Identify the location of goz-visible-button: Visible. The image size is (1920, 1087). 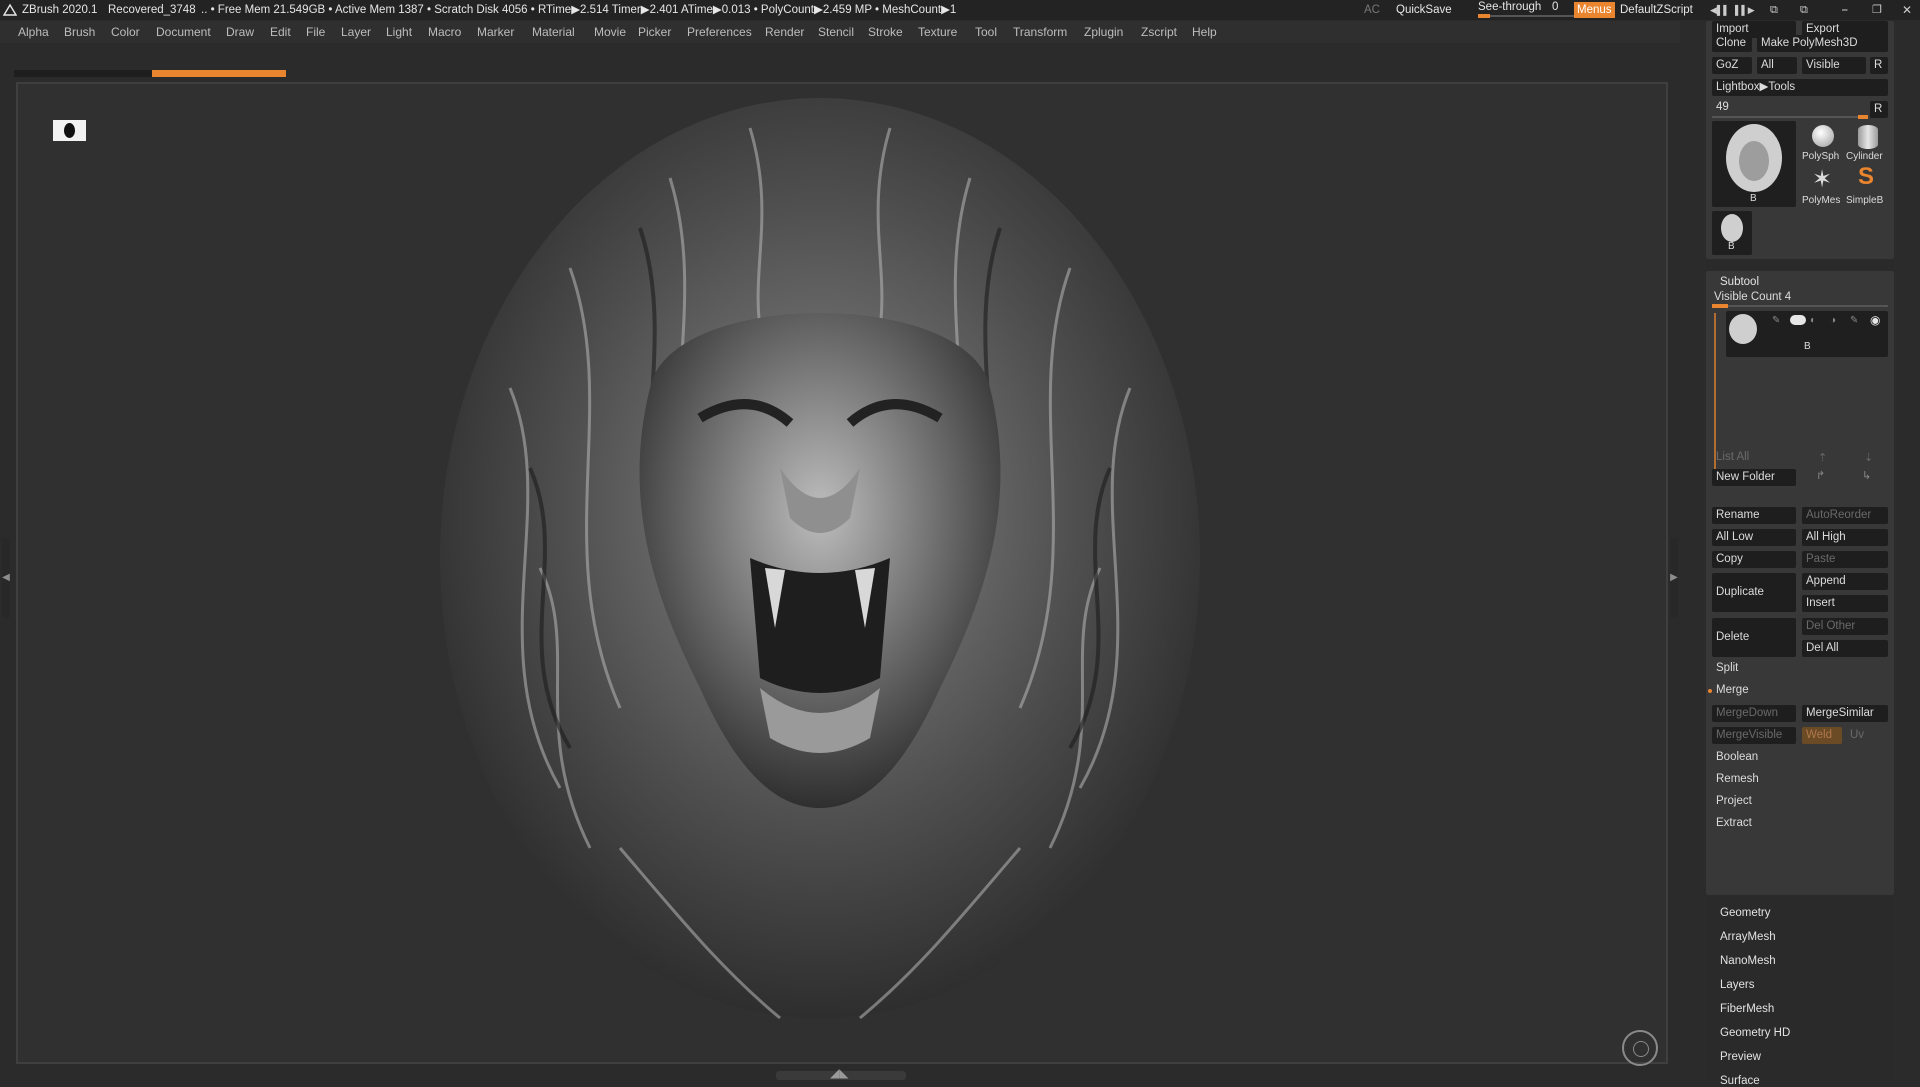
(1834, 65).